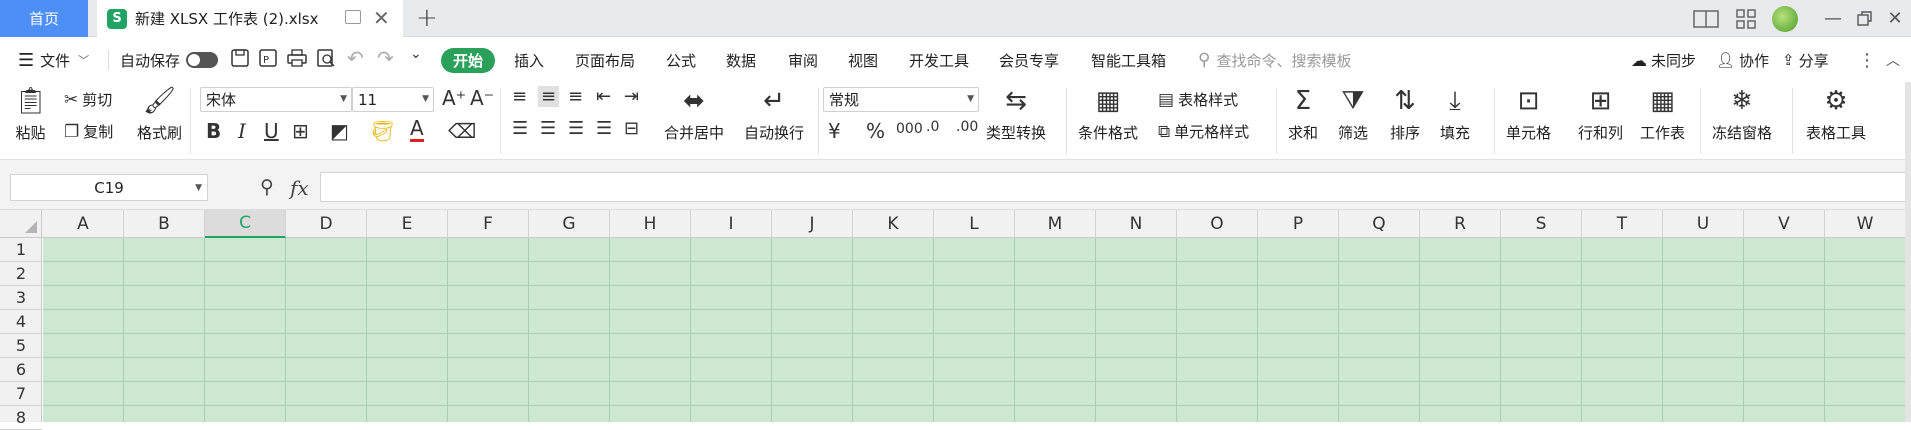 This screenshot has height=430, width=1911. I want to click on column-header-r: R, so click(1460, 224).